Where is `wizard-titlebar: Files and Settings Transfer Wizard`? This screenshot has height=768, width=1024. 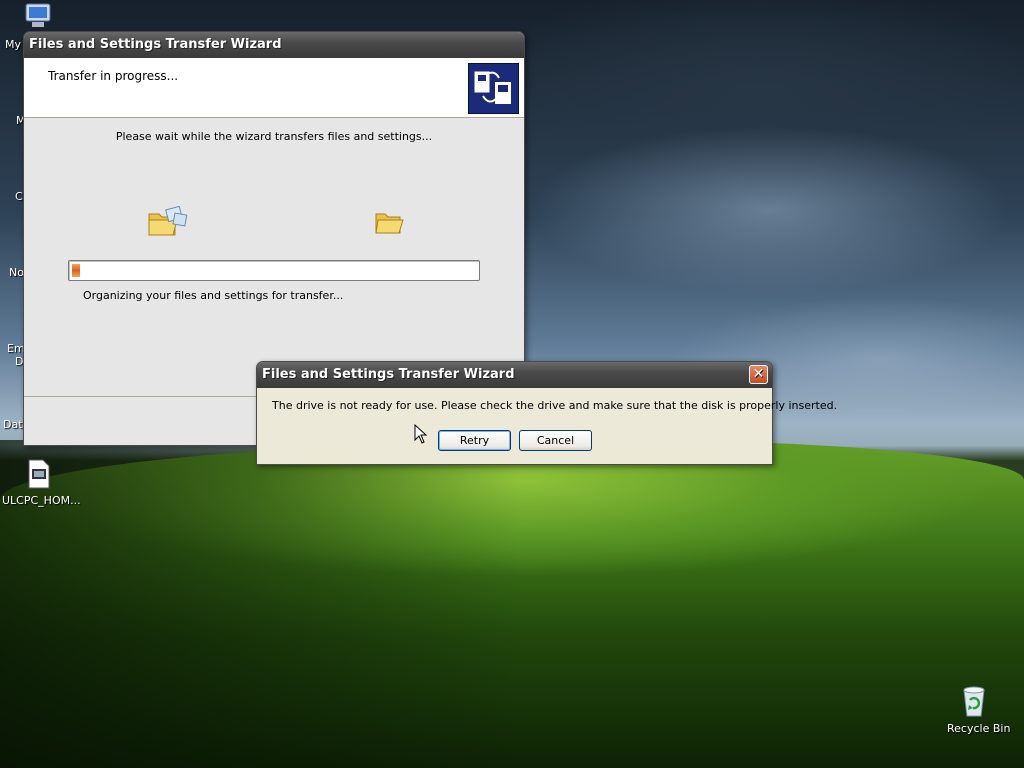 wizard-titlebar: Files and Settings Transfer Wizard is located at coordinates (274, 45).